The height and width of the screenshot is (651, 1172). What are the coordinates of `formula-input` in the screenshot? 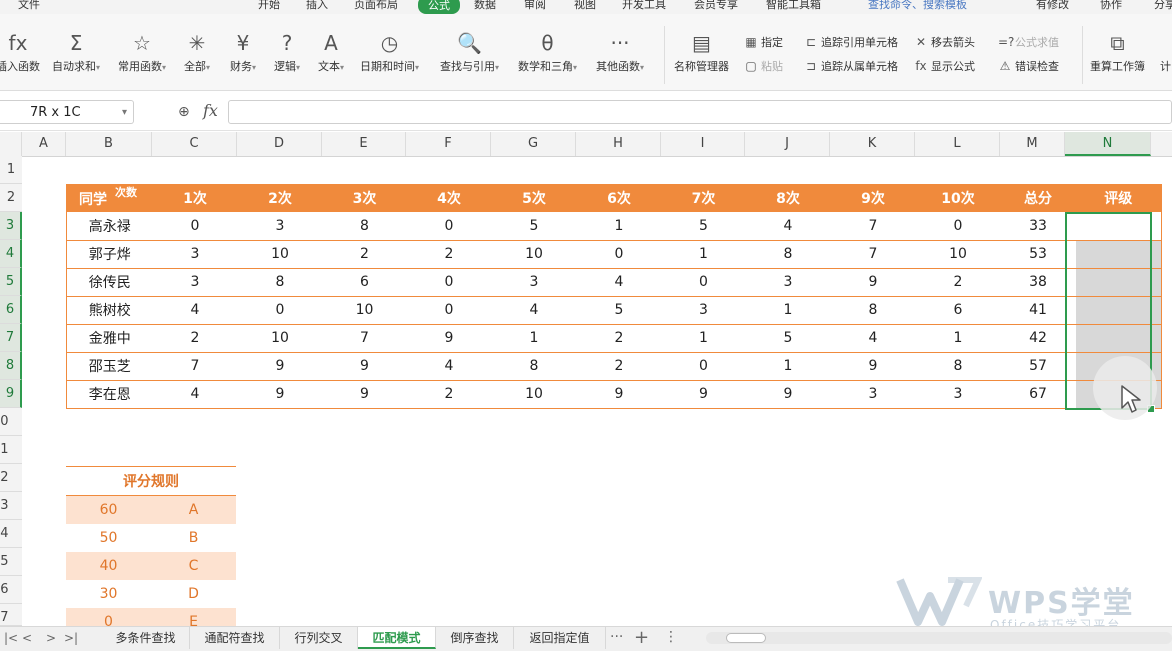 It's located at (700, 112).